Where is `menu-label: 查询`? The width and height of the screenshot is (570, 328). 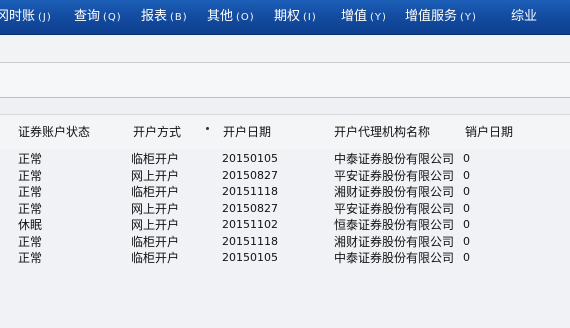
menu-label: 查询 is located at coordinates (87, 16).